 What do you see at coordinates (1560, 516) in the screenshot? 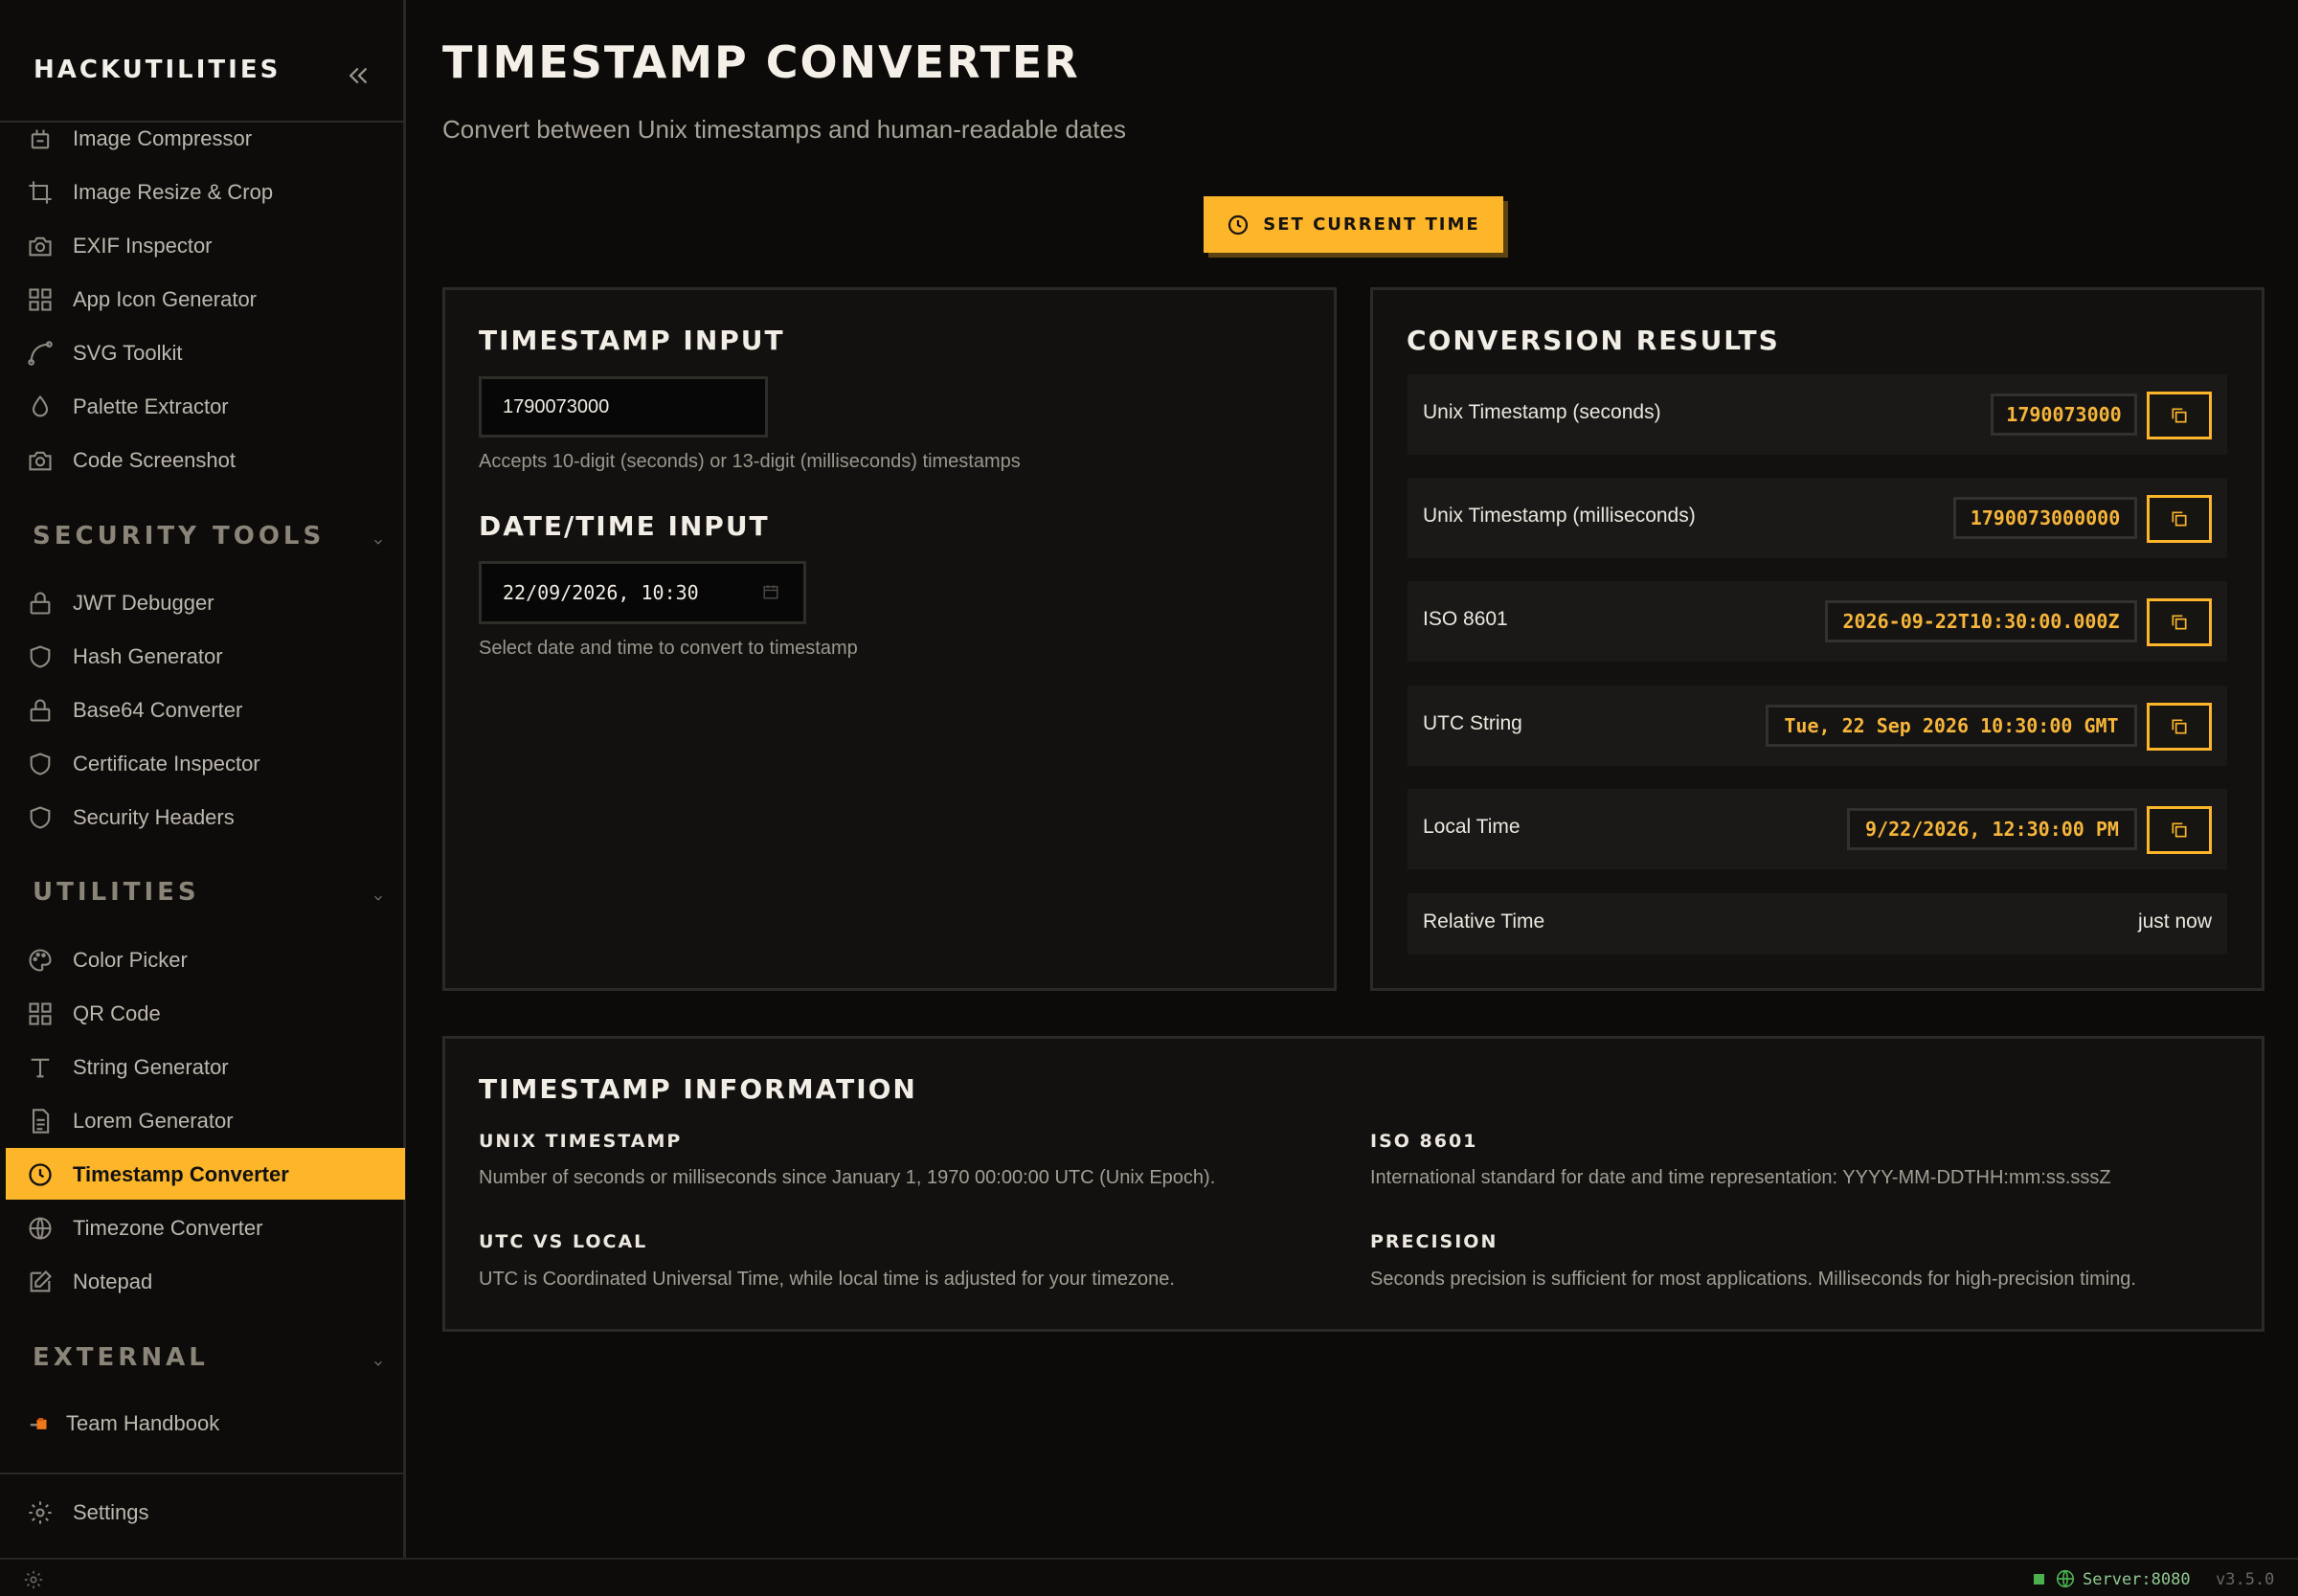
I see `result-label: Unix Timestamp (milliseconds)` at bounding box center [1560, 516].